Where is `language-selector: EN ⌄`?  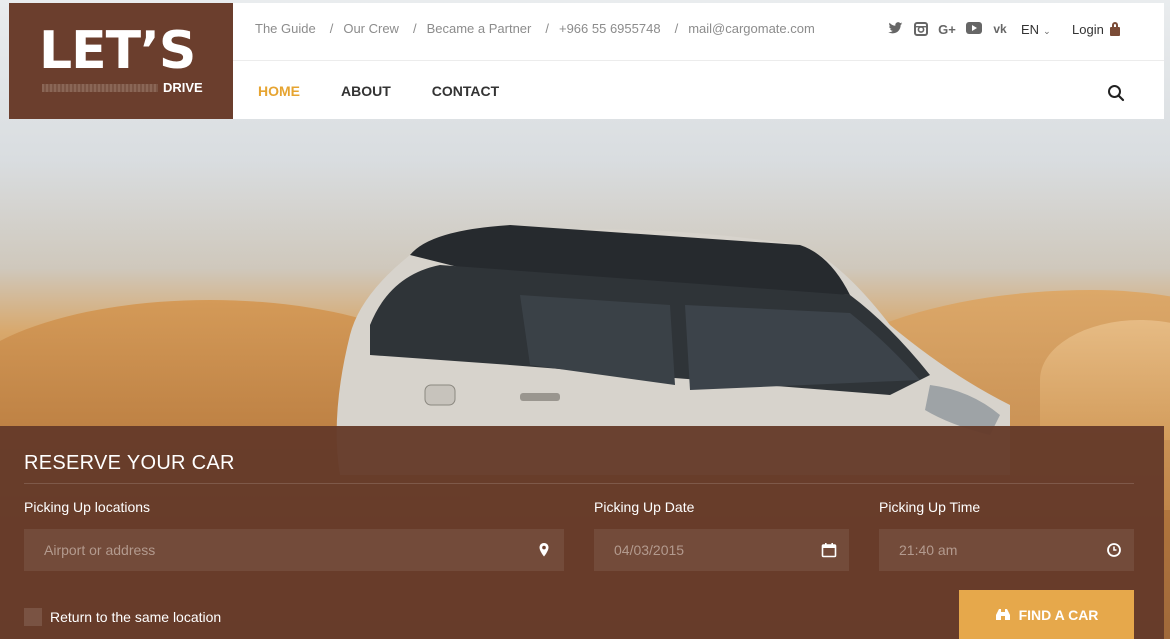 language-selector: EN ⌄ is located at coordinates (1036, 29).